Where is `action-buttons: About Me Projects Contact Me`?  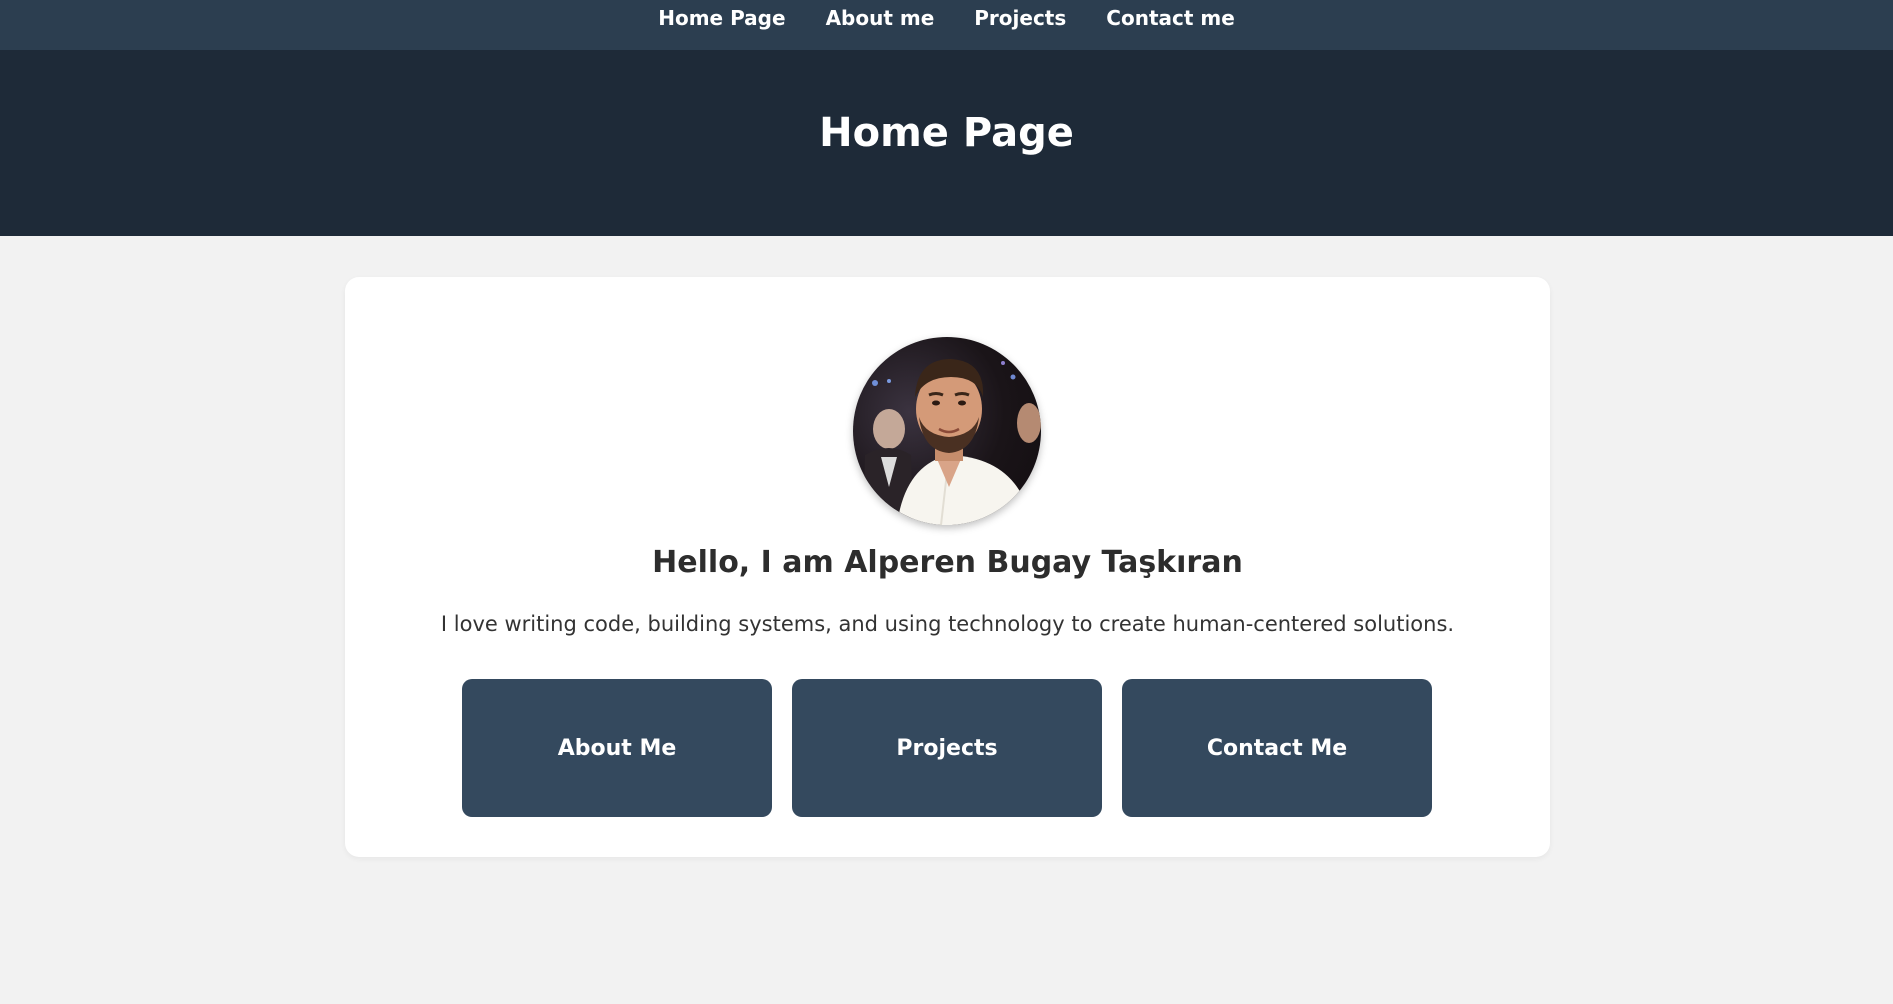
action-buttons: About Me Projects Contact Me is located at coordinates (947, 748).